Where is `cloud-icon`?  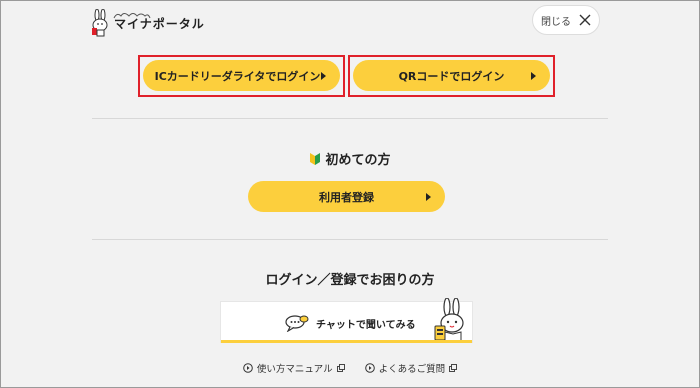 cloud-icon is located at coordinates (132, 16).